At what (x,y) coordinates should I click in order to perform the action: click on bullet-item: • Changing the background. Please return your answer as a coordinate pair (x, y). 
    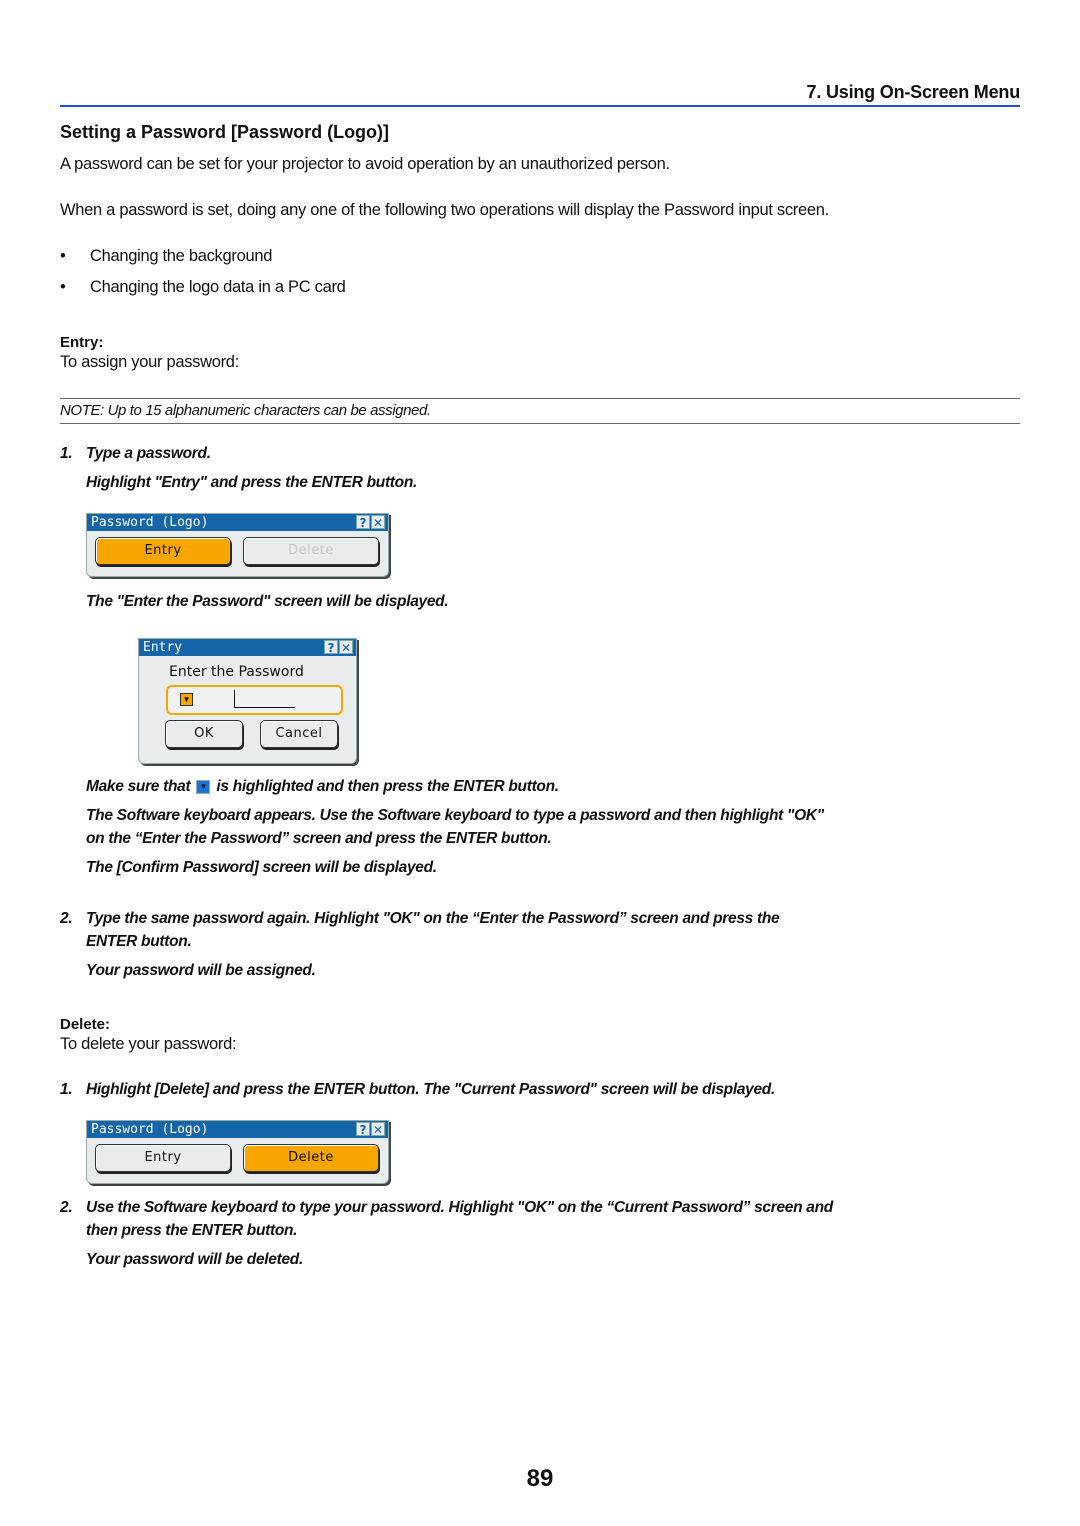
    Looking at the image, I should click on (166, 256).